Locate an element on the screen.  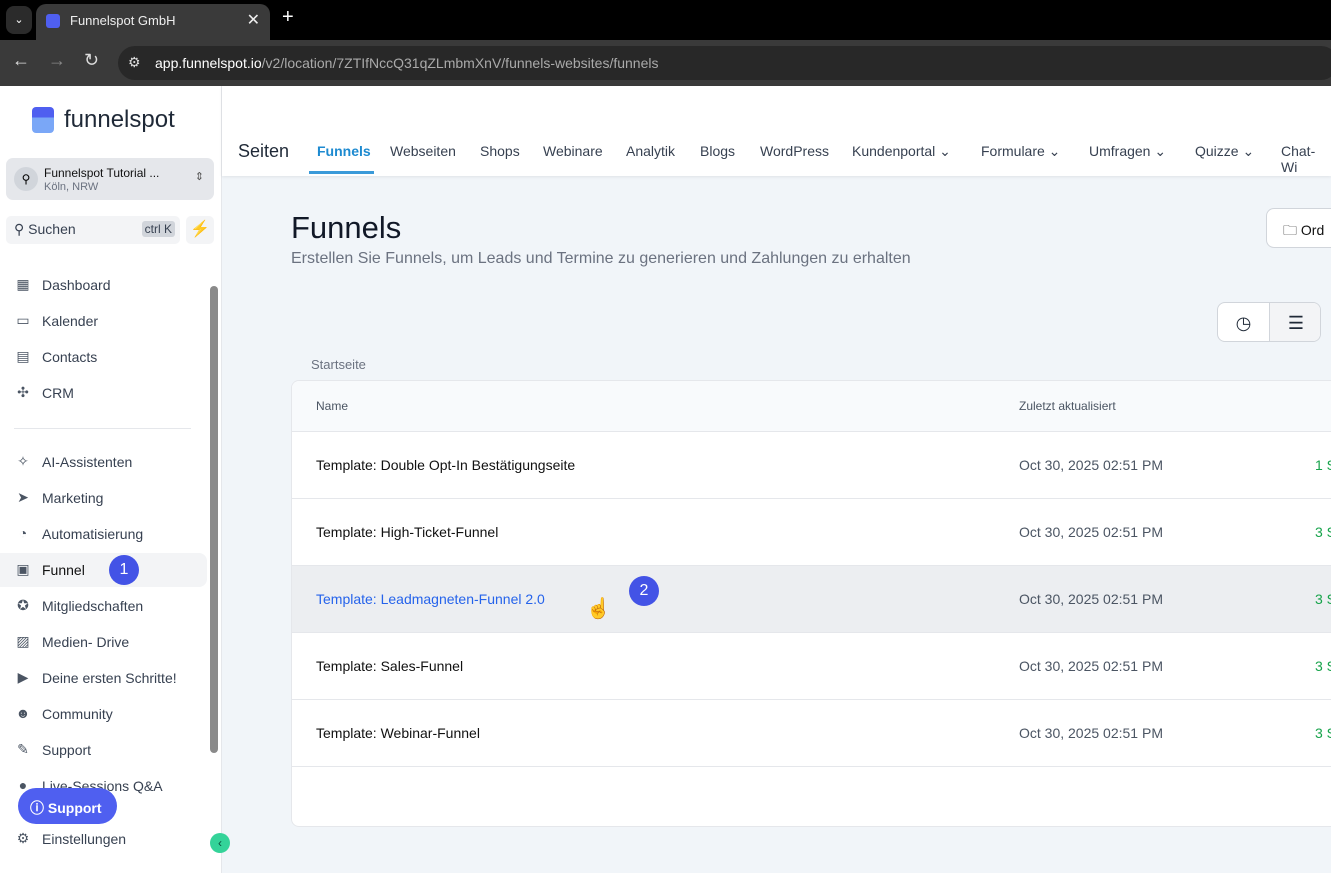
tab-wordpress: WordPress is located at coordinates (794, 151).